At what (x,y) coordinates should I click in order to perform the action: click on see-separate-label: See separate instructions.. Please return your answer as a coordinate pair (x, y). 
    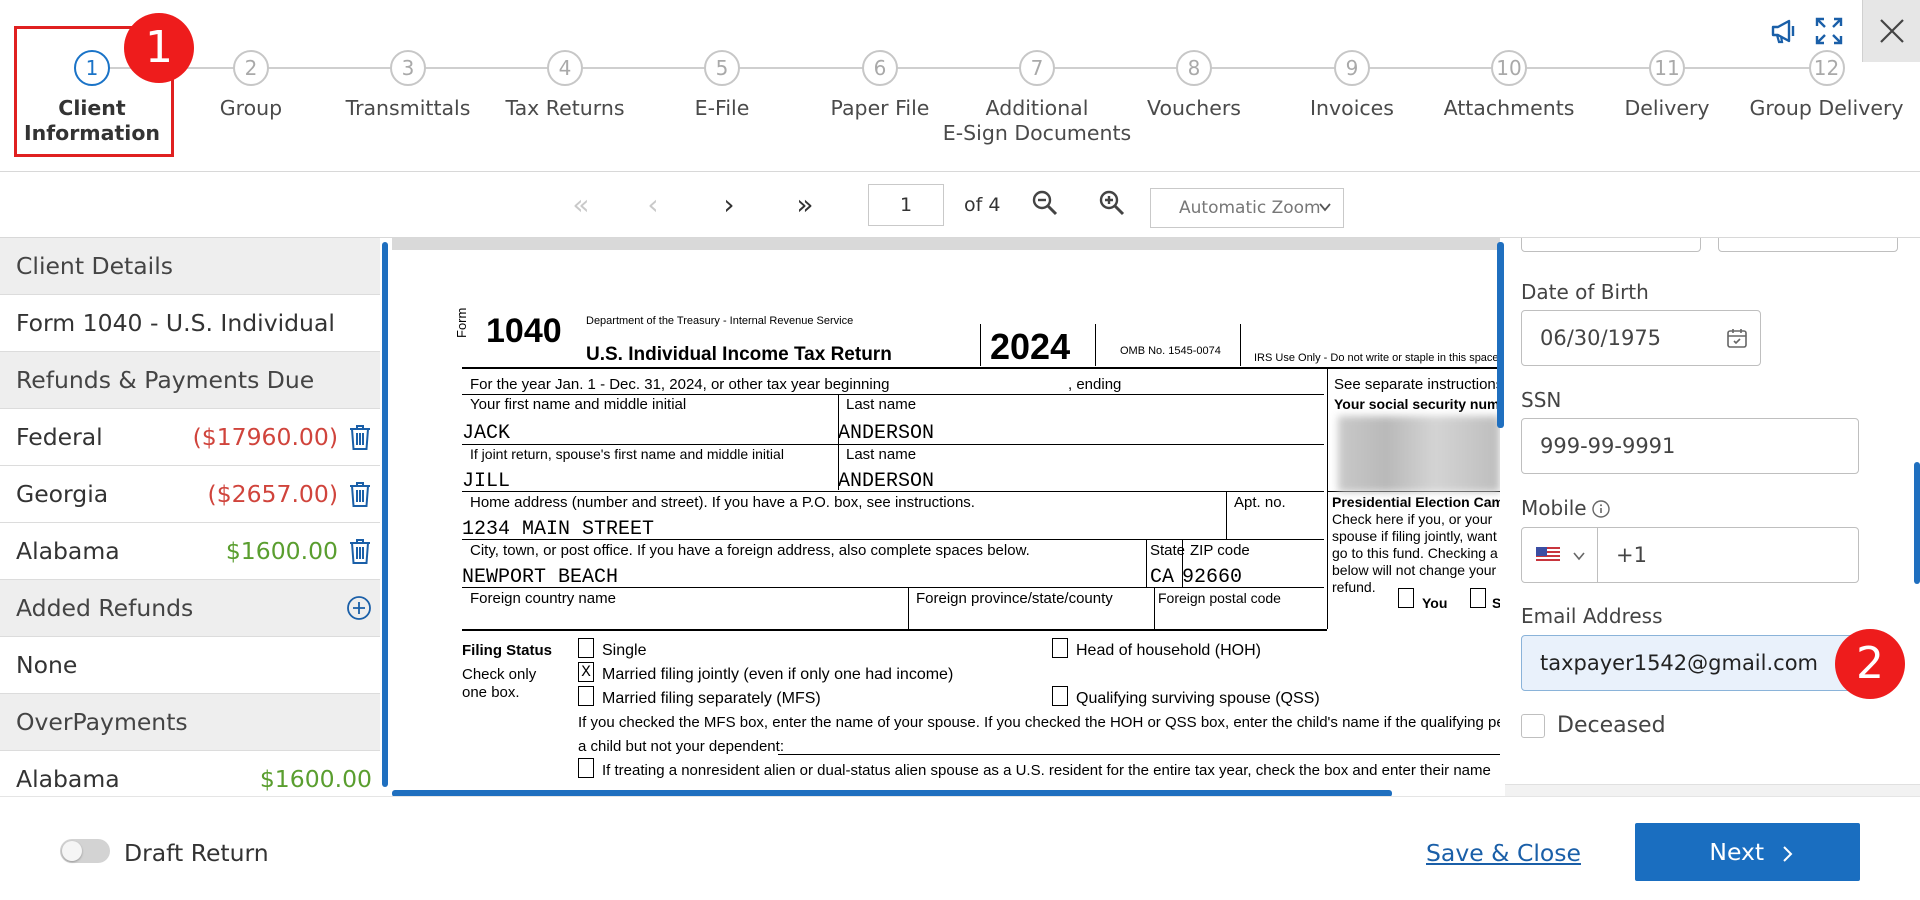
    Looking at the image, I should click on (1417, 384).